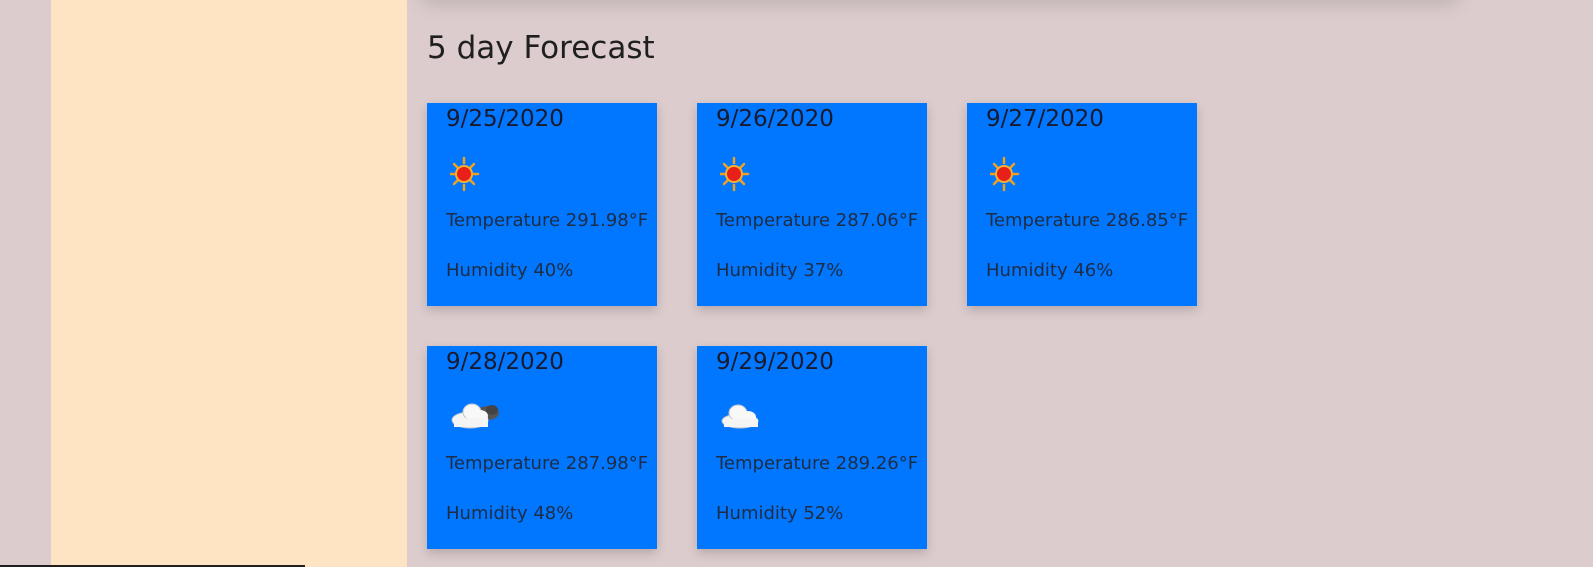 The height and width of the screenshot is (567, 1593). What do you see at coordinates (547, 220) in the screenshot?
I see `forecast-temperature: Temperature 291.98°F` at bounding box center [547, 220].